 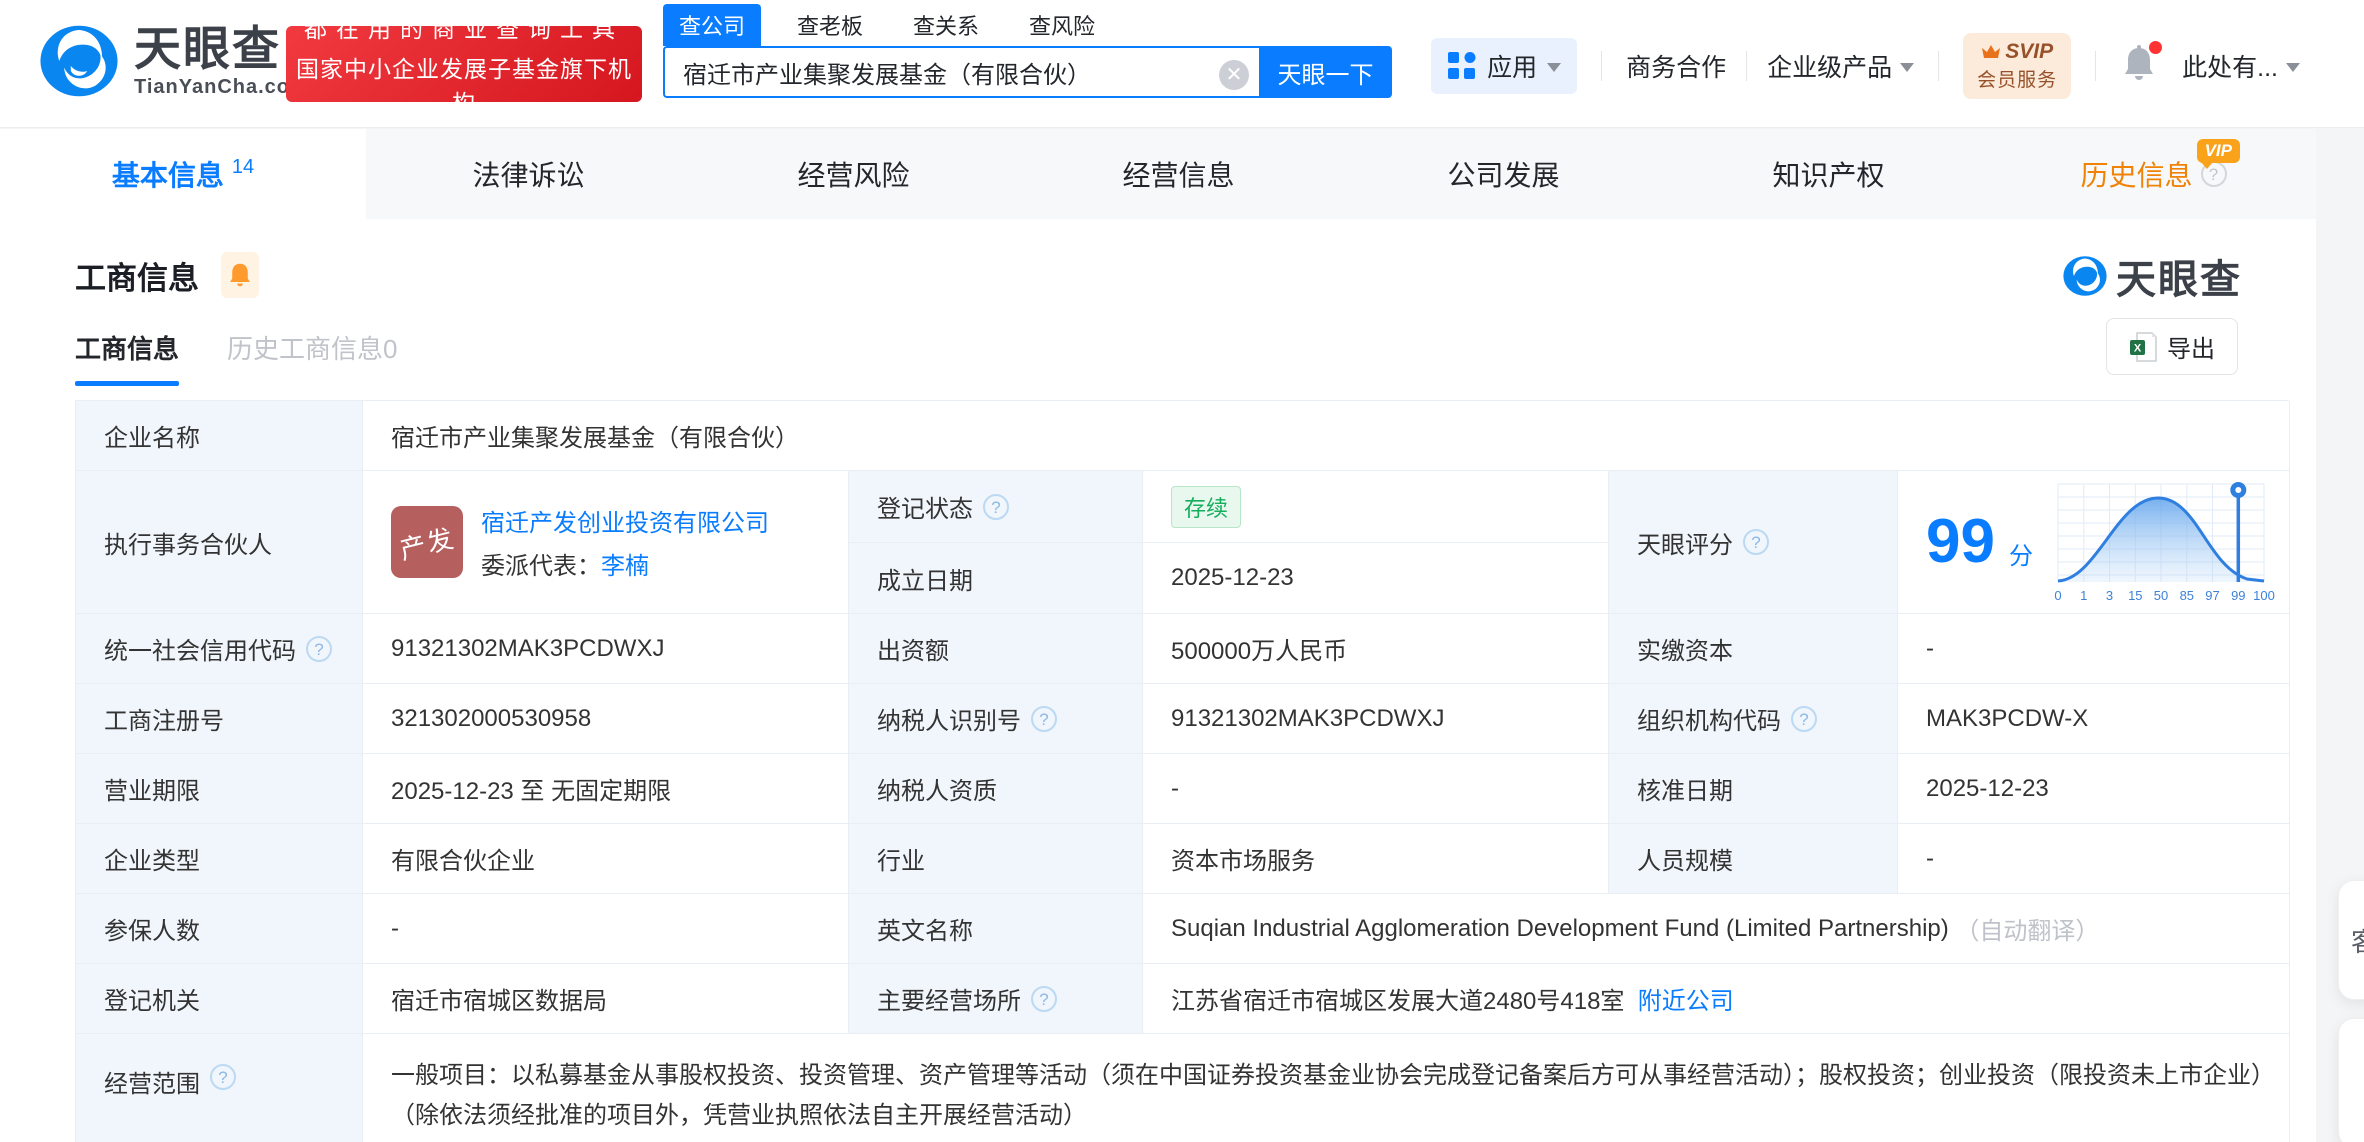 I want to click on field-label: 纳税人识别号?, so click(x=996, y=719).